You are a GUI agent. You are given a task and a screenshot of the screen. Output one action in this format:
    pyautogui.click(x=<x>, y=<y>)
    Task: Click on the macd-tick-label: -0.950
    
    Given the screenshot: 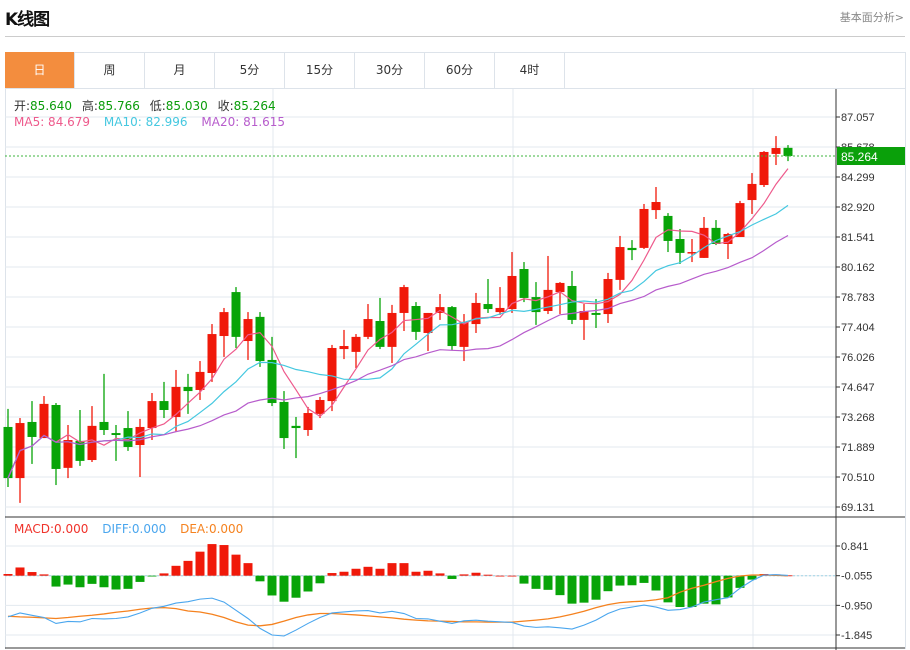 What is the action you would take?
    pyautogui.click(x=856, y=606)
    